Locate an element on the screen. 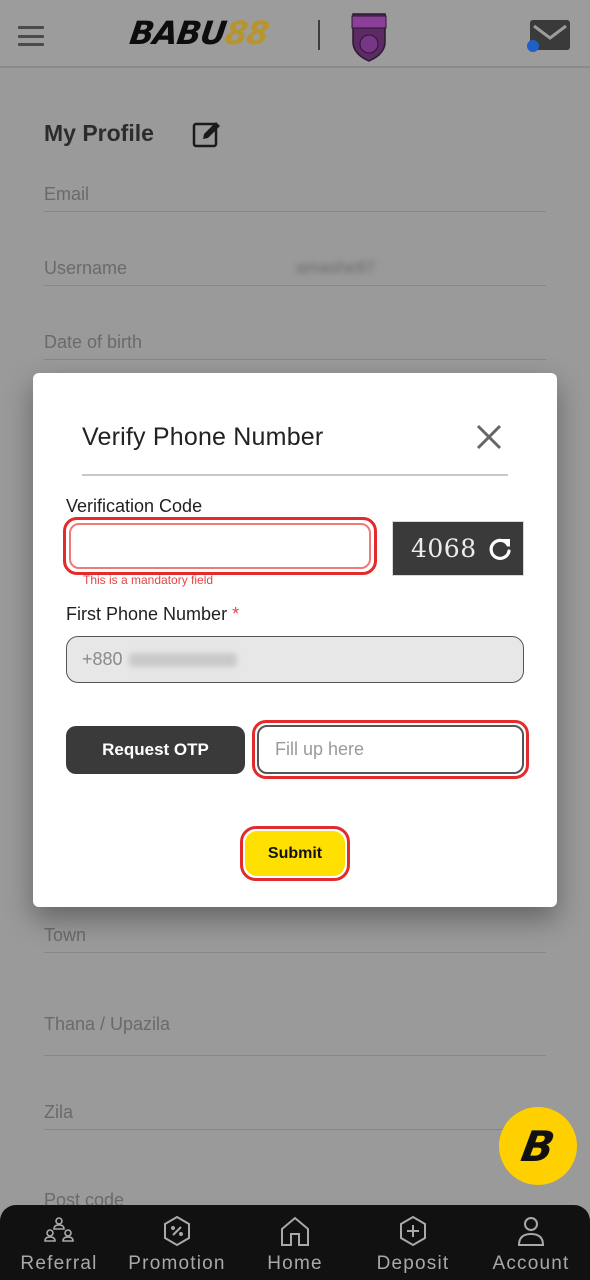 The width and height of the screenshot is (590, 1280). thana-field: Thana / Upazila is located at coordinates (295, 1033).